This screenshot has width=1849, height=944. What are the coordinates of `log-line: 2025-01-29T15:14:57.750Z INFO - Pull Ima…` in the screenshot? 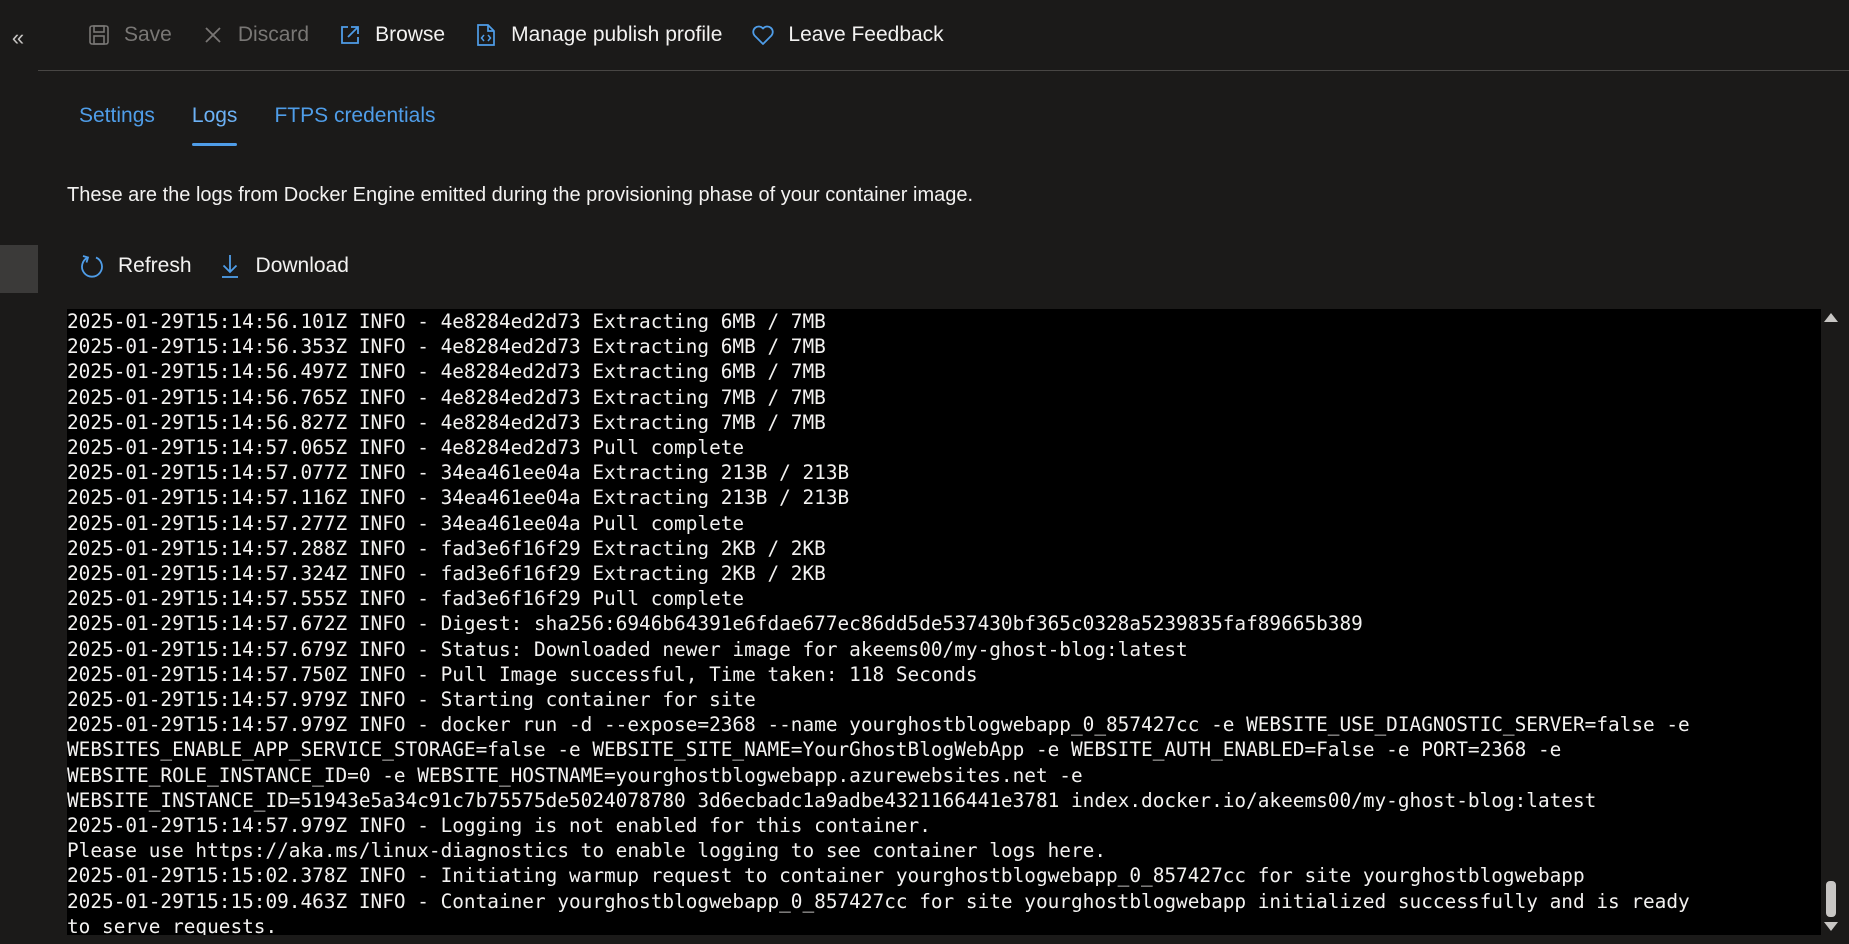 It's located at (522, 674).